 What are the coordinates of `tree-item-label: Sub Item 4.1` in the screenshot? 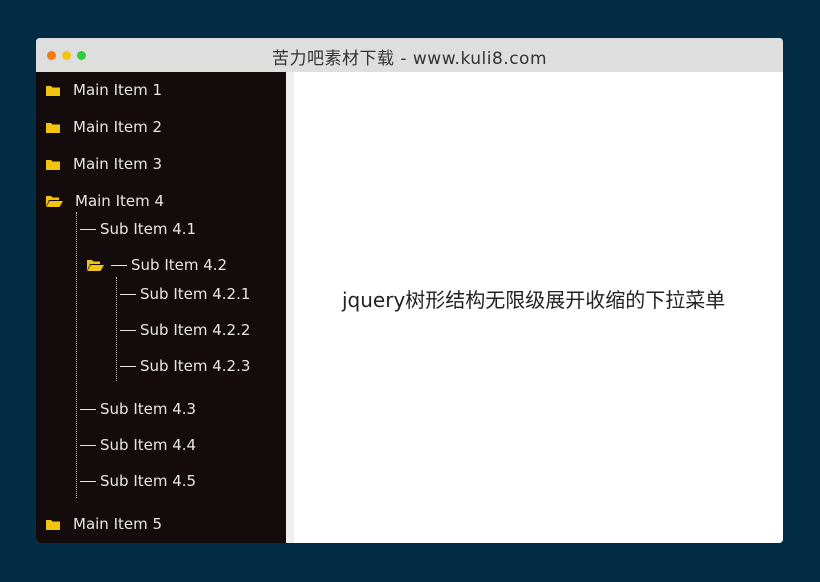 It's located at (148, 229).